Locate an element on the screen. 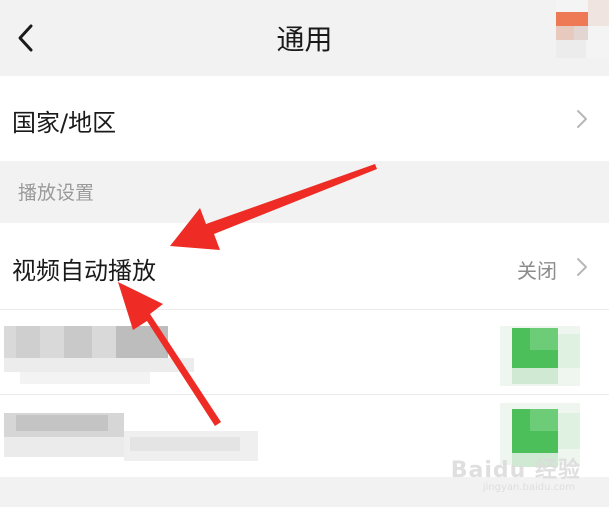  watermark-brand: Baidu 经验 is located at coordinates (515, 470).